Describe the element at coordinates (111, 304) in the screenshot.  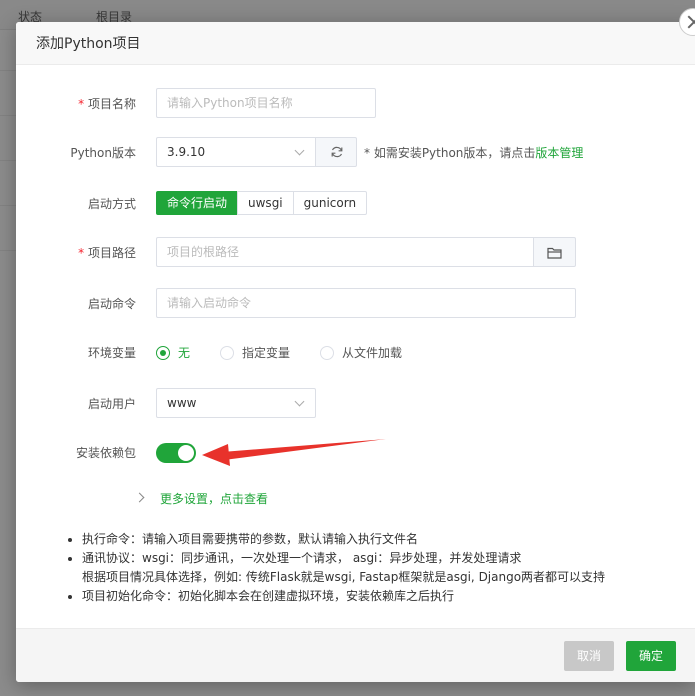
I see `start-command-label: 启动命令` at that location.